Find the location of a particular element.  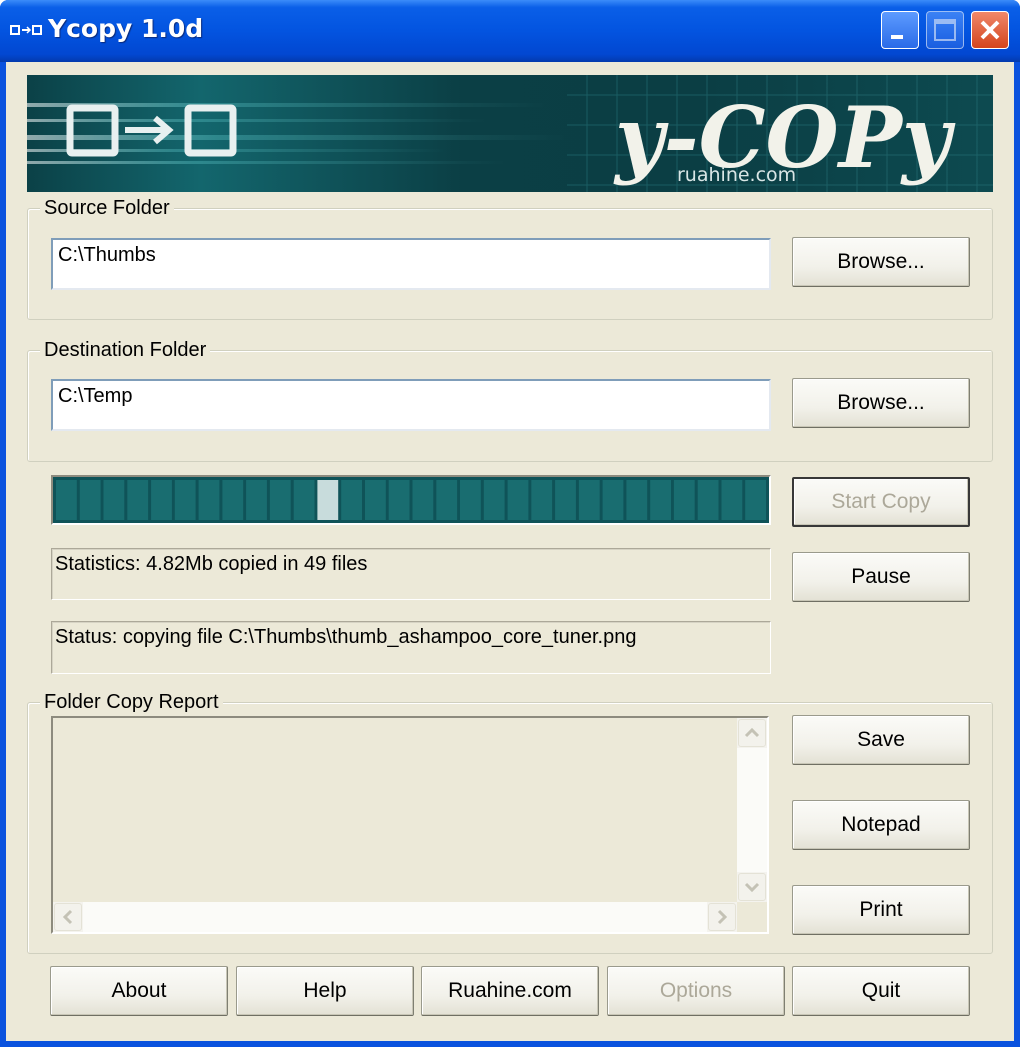

print-button: Print is located at coordinates (881, 910).